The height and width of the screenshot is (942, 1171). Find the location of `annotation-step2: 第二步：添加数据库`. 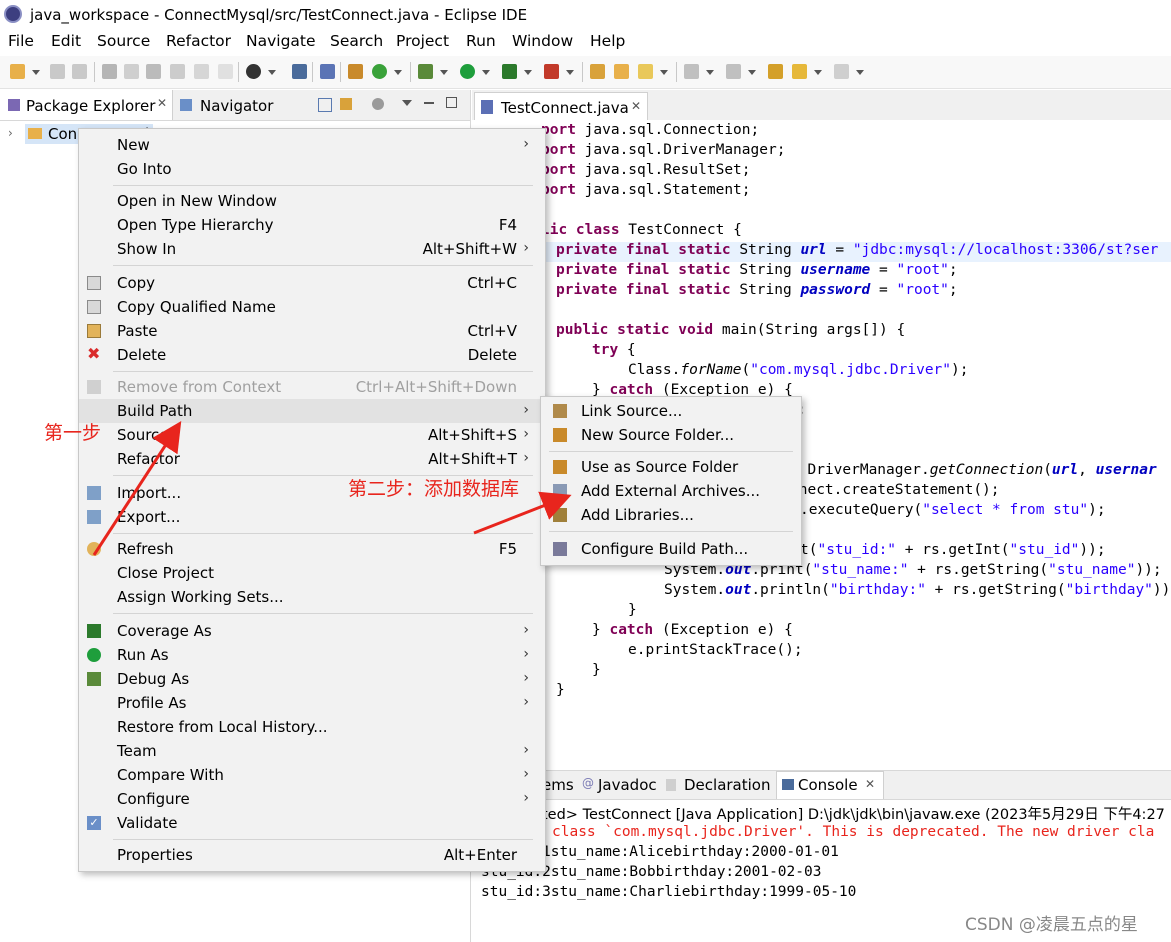

annotation-step2: 第二步：添加数据库 is located at coordinates (434, 489).